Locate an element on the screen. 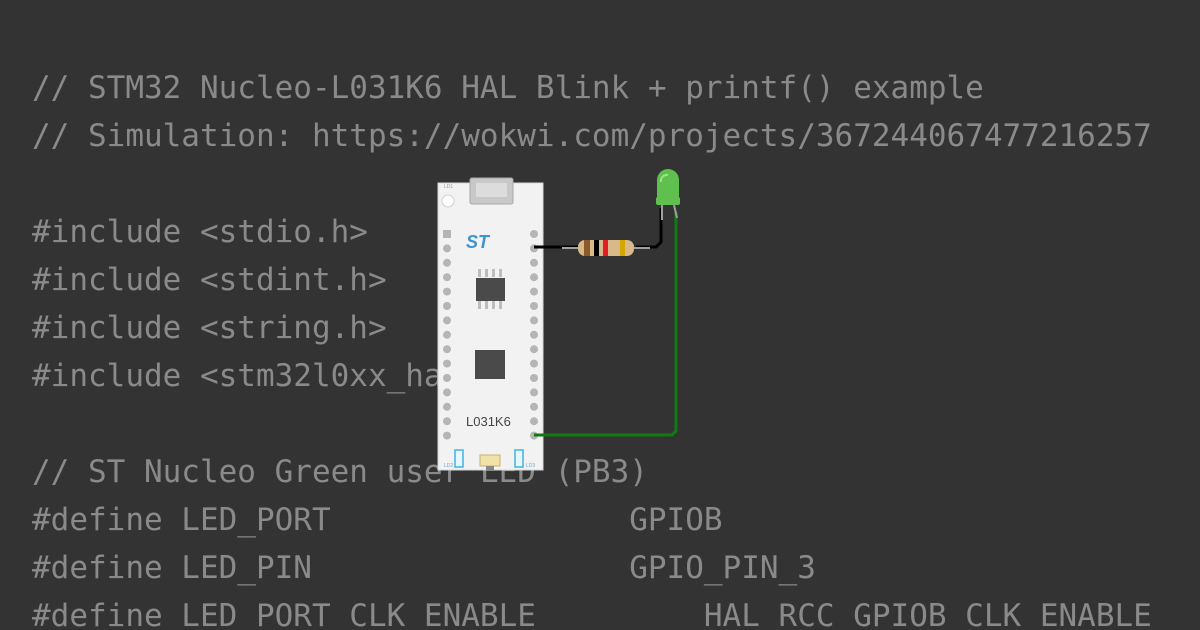 Image resolution: width=1200 pixels, height=630 pixels. st-logo: ST is located at coordinates (478, 242).